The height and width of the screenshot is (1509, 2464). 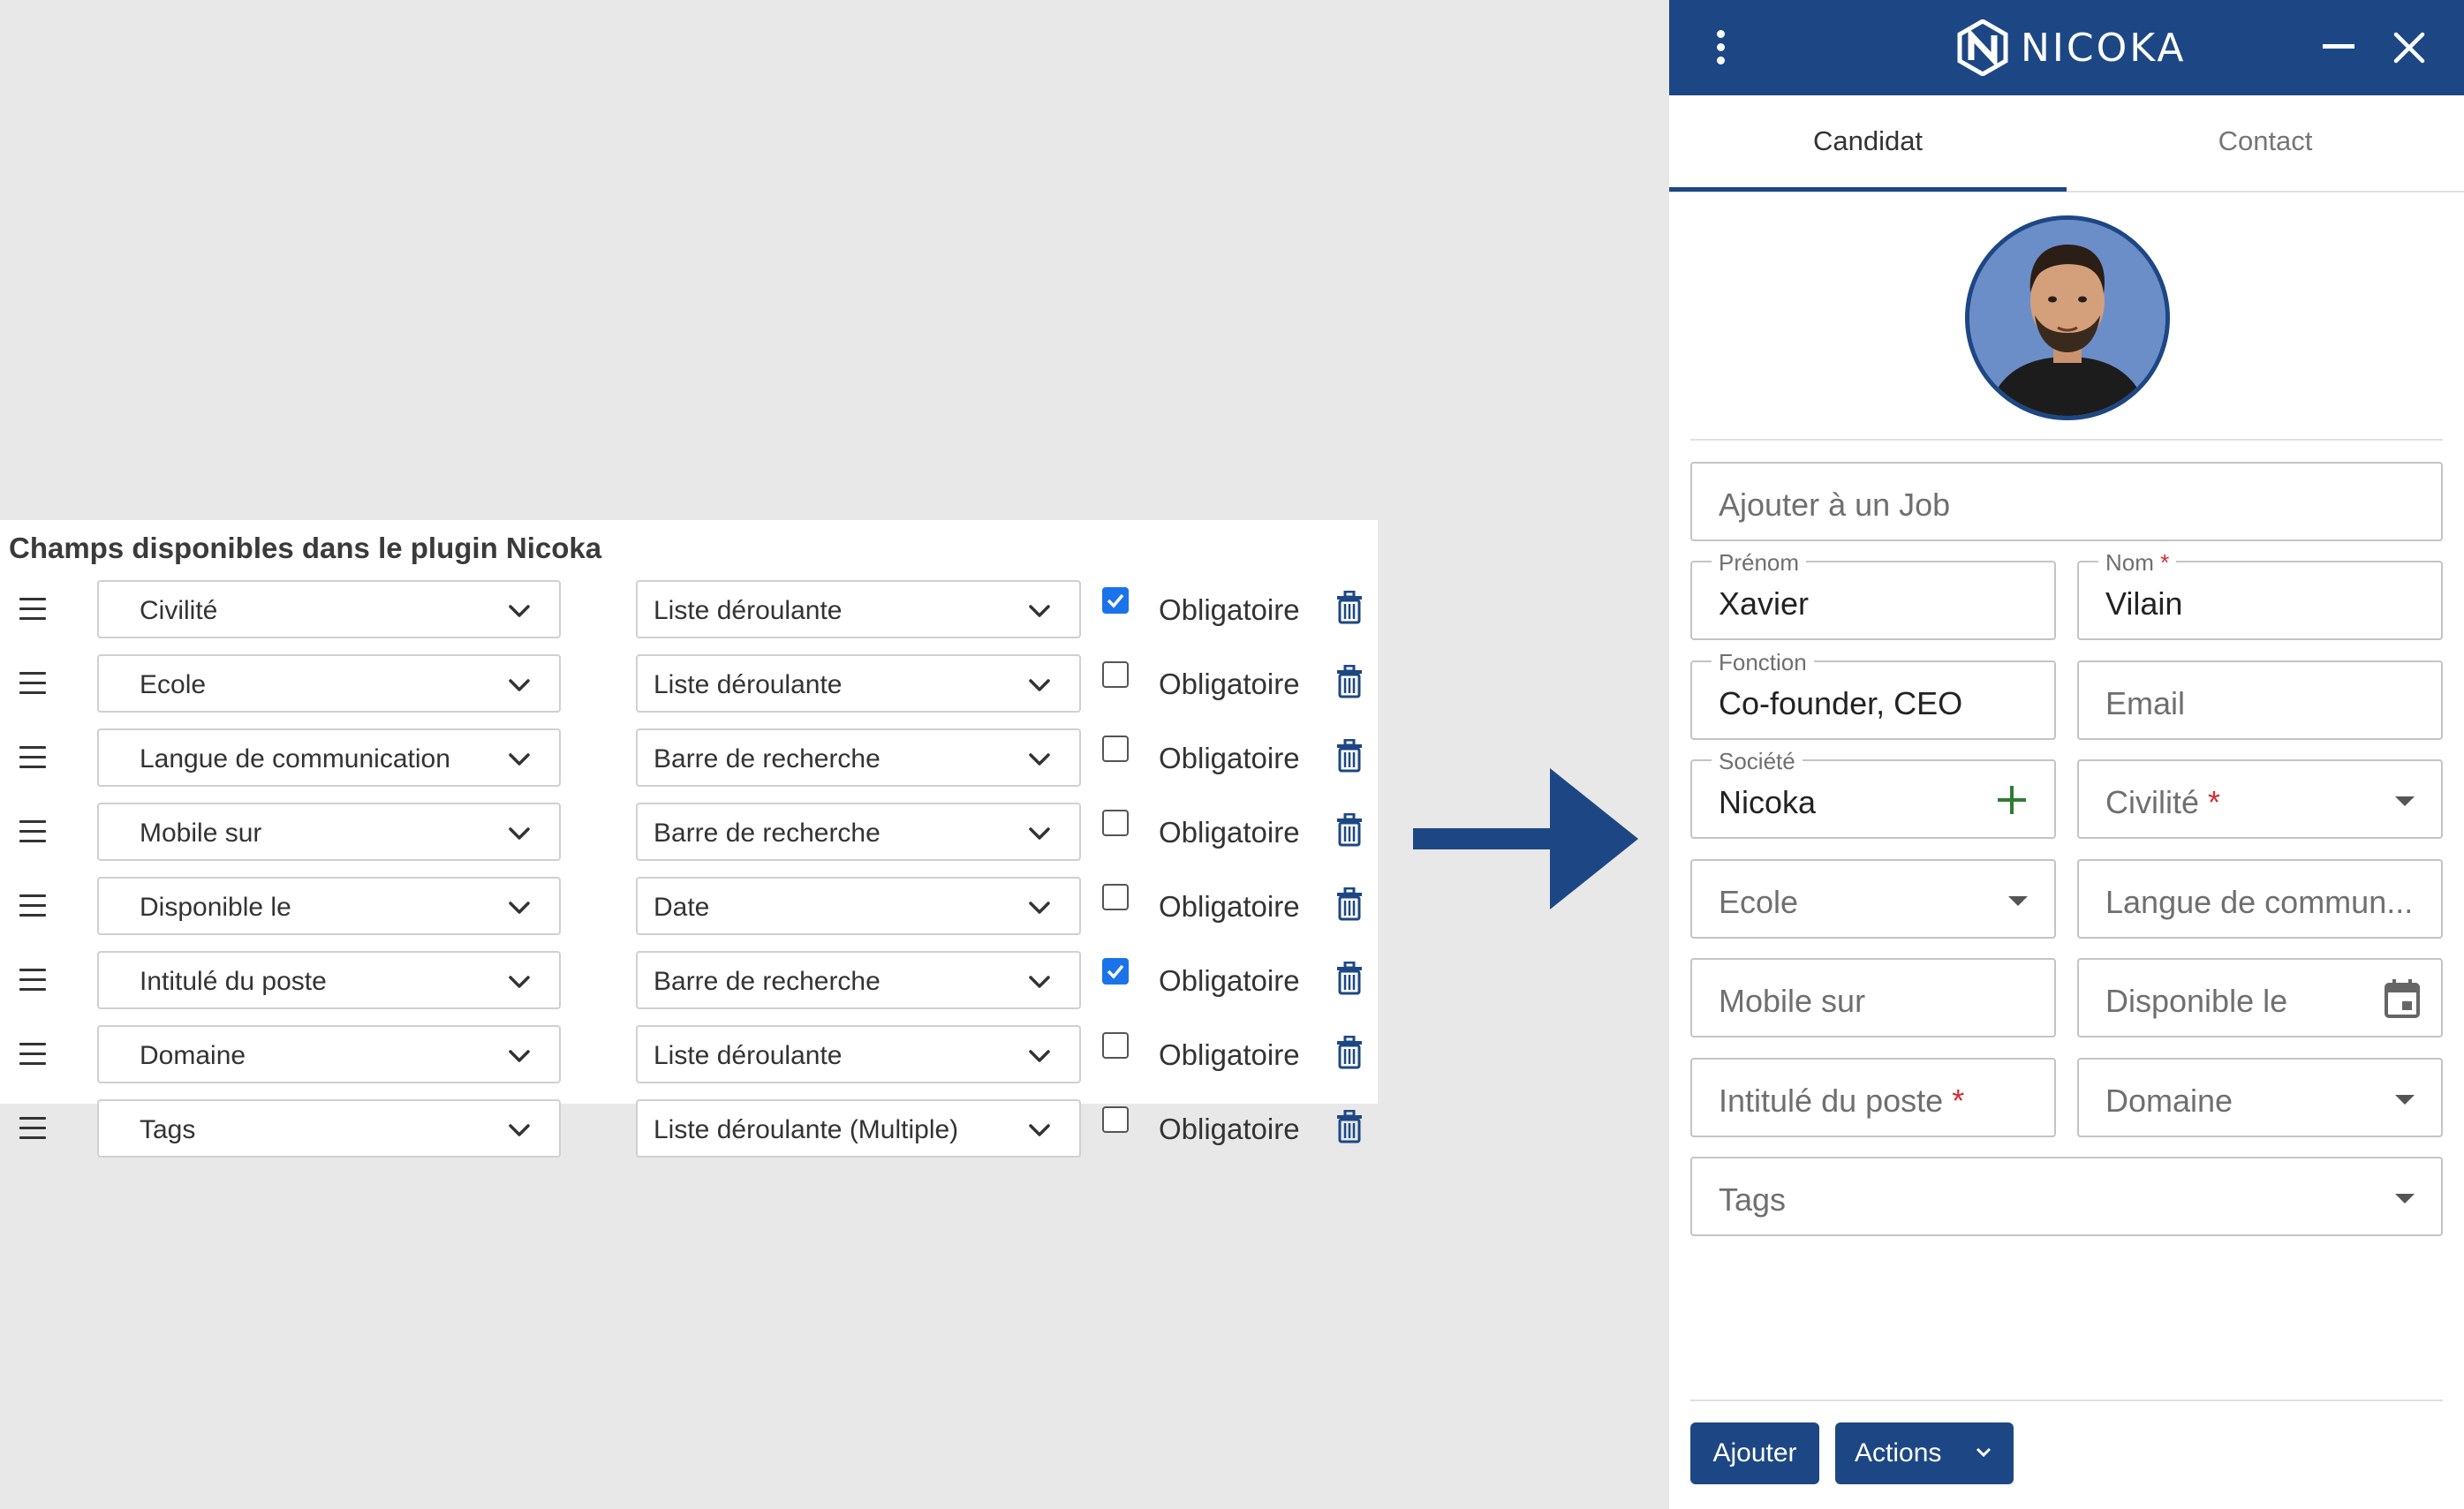 What do you see at coordinates (1873, 793) in the screenshot?
I see `societe-field: Société Nicoka` at bounding box center [1873, 793].